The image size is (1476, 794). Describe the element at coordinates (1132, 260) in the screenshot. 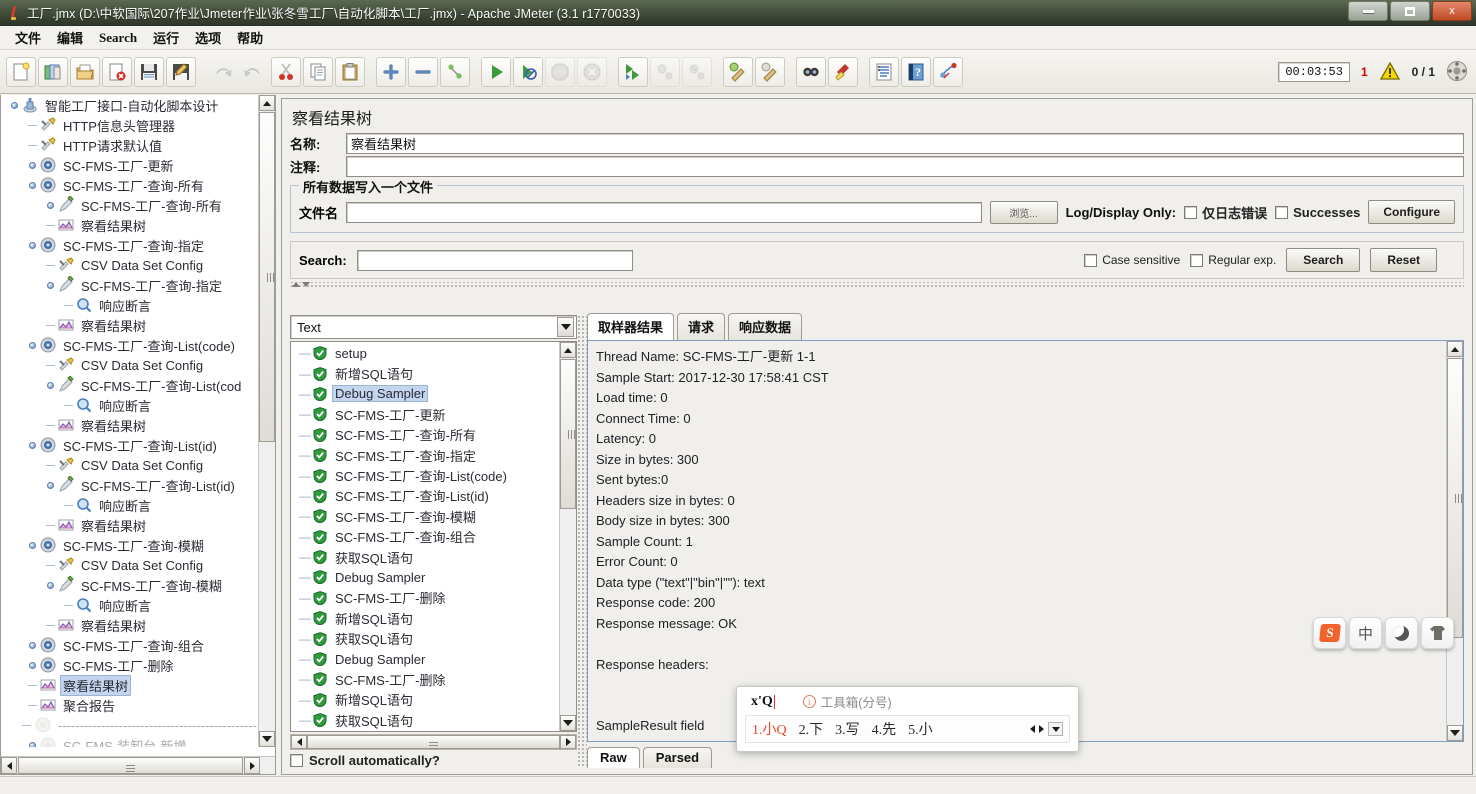

I see `case-sensitive-wrap: Case sensitive` at that location.